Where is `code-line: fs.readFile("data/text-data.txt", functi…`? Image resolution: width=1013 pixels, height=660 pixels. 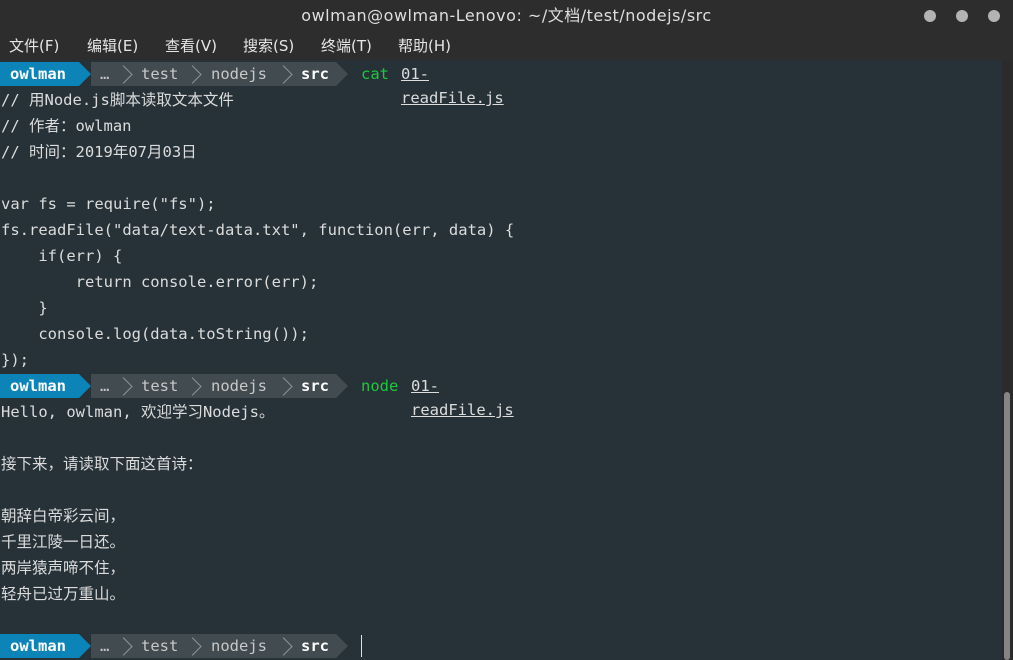
code-line: fs.readFile("data/text-data.txt", functi… is located at coordinates (258, 230).